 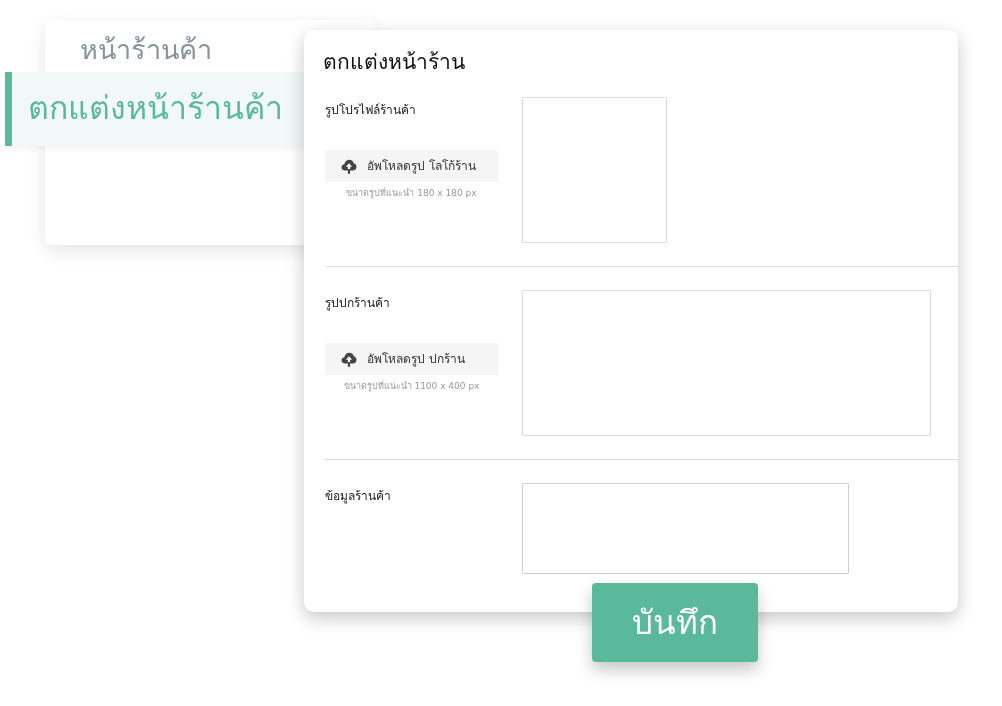 What do you see at coordinates (154, 109) in the screenshot?
I see `sidebar-item: ตกแต่งหน้าร้านค้า` at bounding box center [154, 109].